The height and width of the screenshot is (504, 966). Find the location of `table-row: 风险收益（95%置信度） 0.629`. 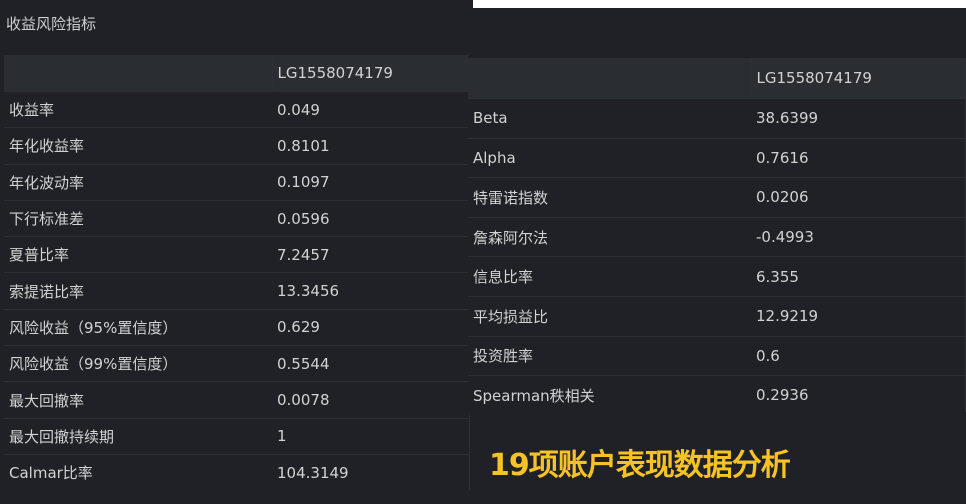

table-row: 风险收益（95%置信度） 0.629 is located at coordinates (237, 327).